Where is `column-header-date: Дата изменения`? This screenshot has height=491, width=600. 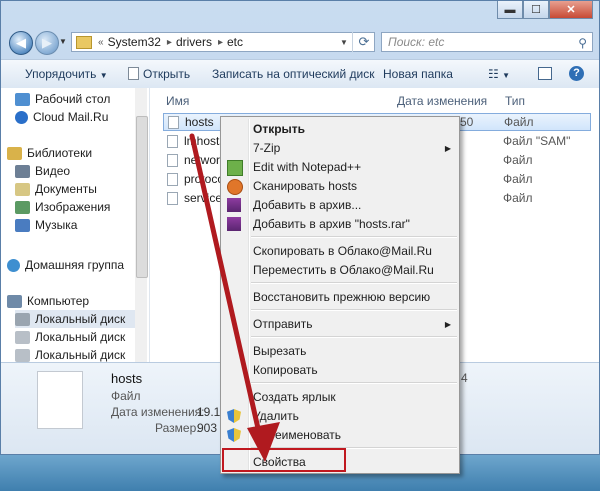 column-header-date: Дата изменения is located at coordinates (442, 101).